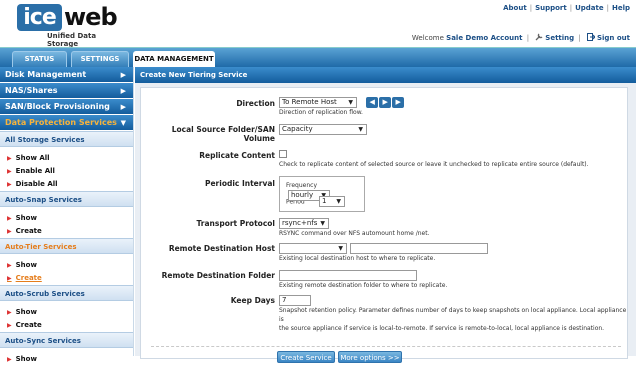 The width and height of the screenshot is (636, 366). I want to click on sidebar-data-protection: Data Protection Services ▼, so click(66, 123).